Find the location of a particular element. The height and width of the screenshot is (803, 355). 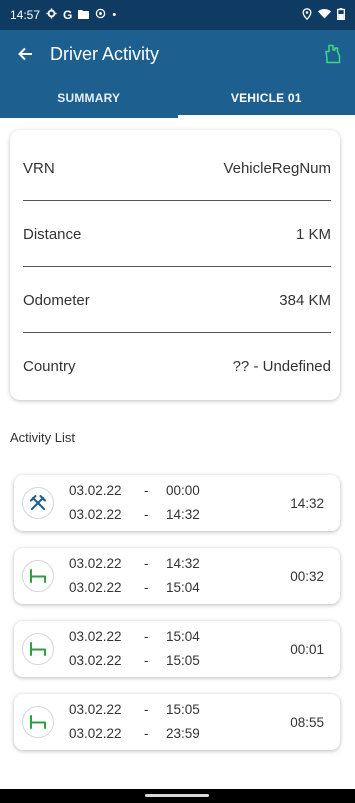

status-time: 14:57 is located at coordinates (25, 15).